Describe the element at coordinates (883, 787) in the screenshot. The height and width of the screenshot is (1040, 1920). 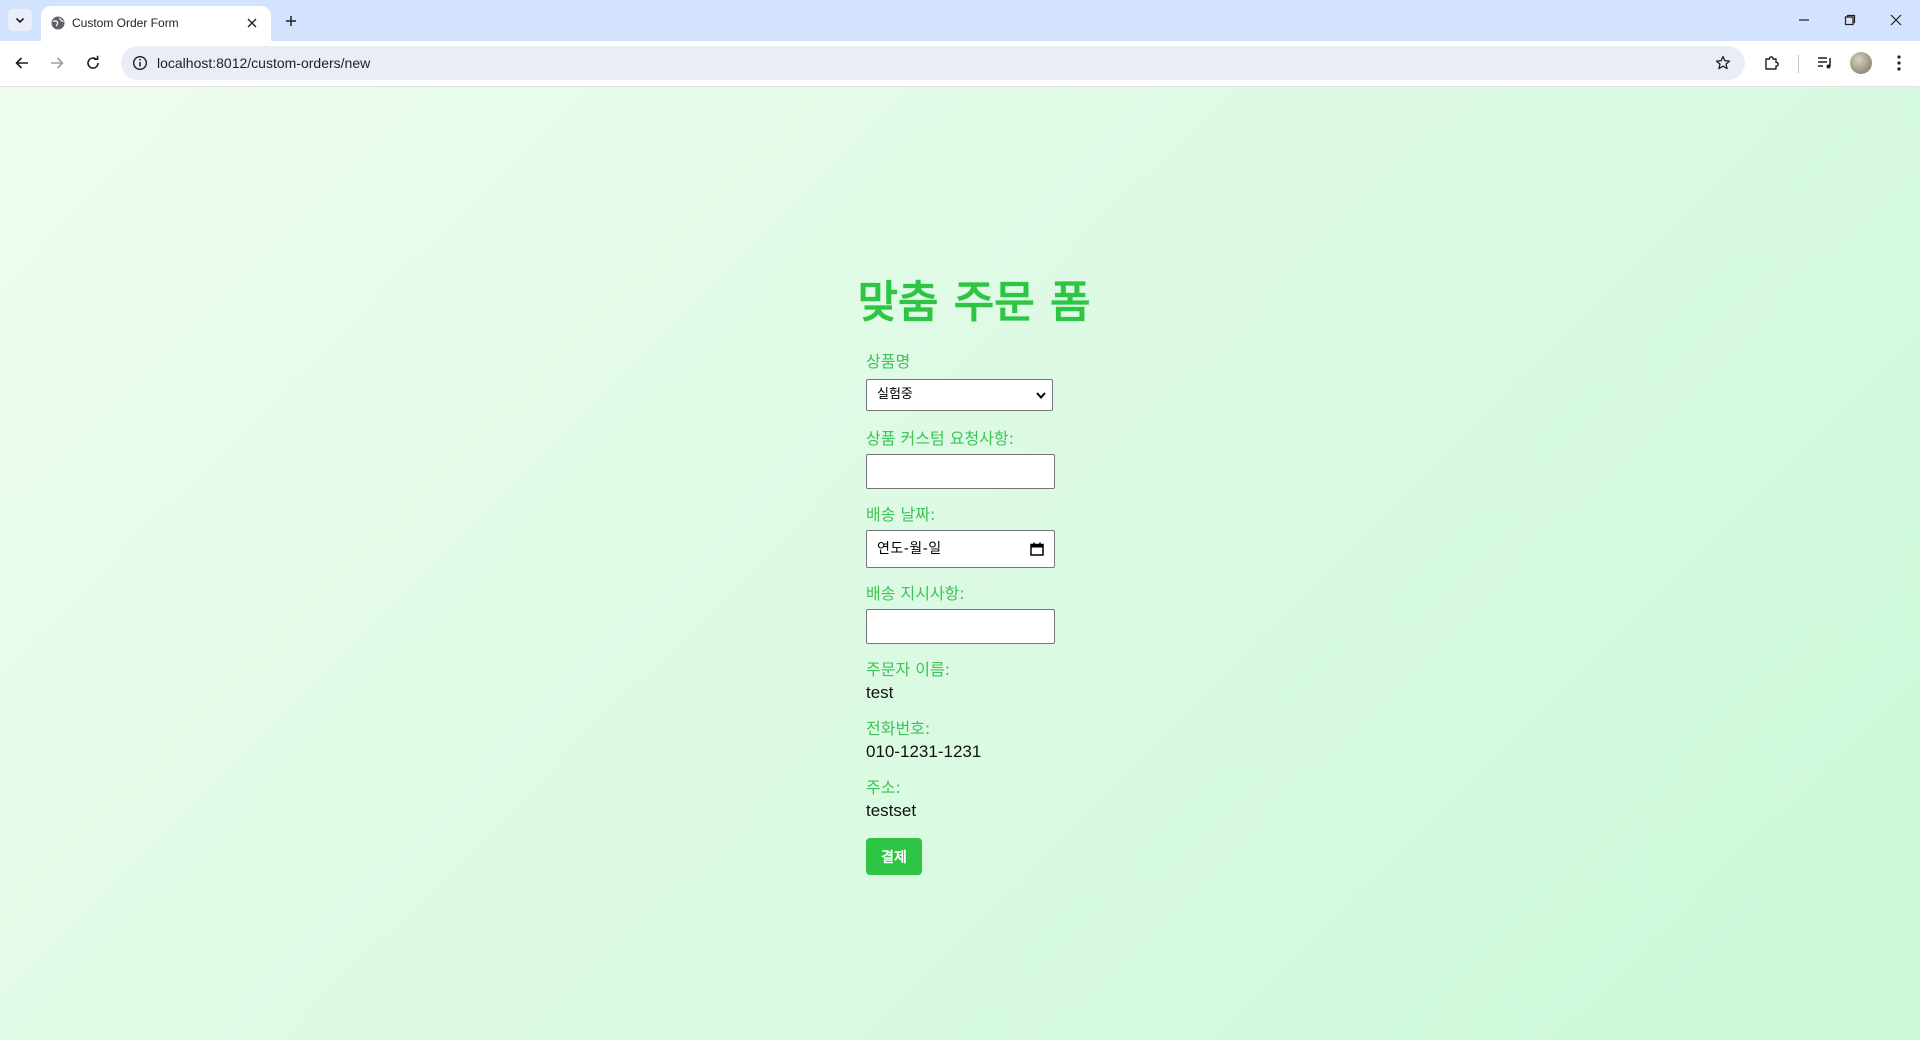
I see `address-label: 주소:` at that location.